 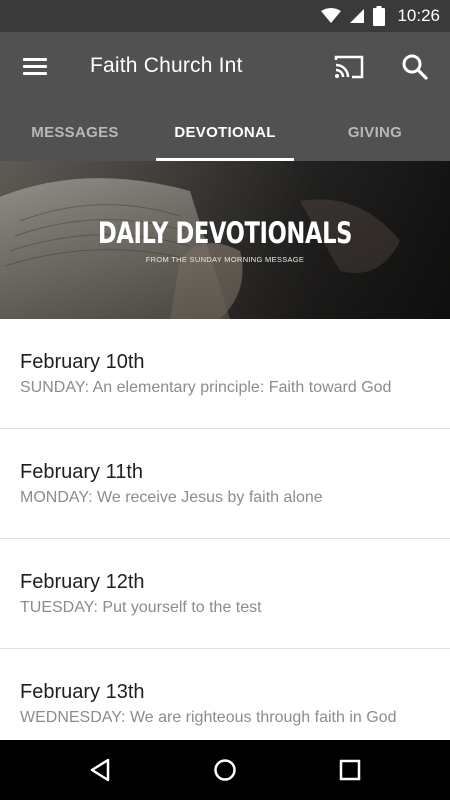 I want to click on tab-devotional: DEVOTIONAL, so click(x=225, y=131).